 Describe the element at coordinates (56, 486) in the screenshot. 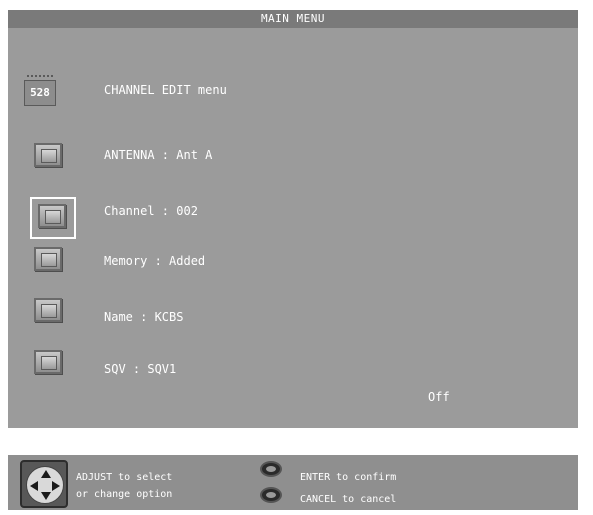

I see `arrow-right-icon` at that location.